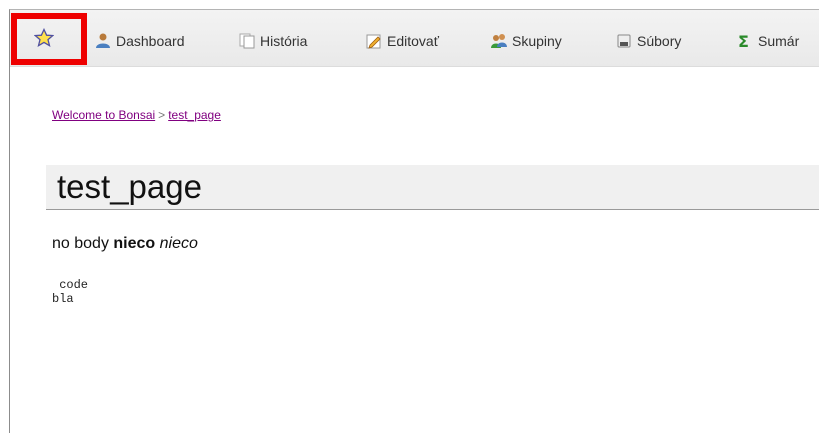 This screenshot has width=819, height=433. I want to click on toolbar-groups: Skupiny, so click(526, 41).